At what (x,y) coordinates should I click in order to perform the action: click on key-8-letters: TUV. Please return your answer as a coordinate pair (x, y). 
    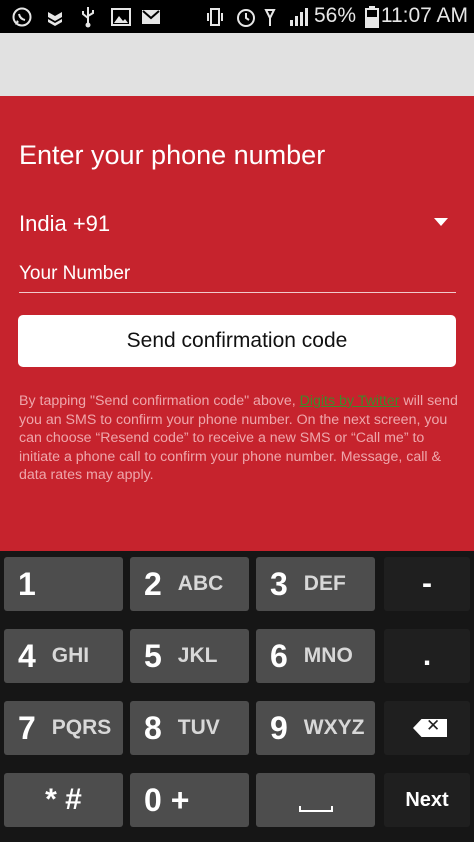
    Looking at the image, I should click on (198, 727).